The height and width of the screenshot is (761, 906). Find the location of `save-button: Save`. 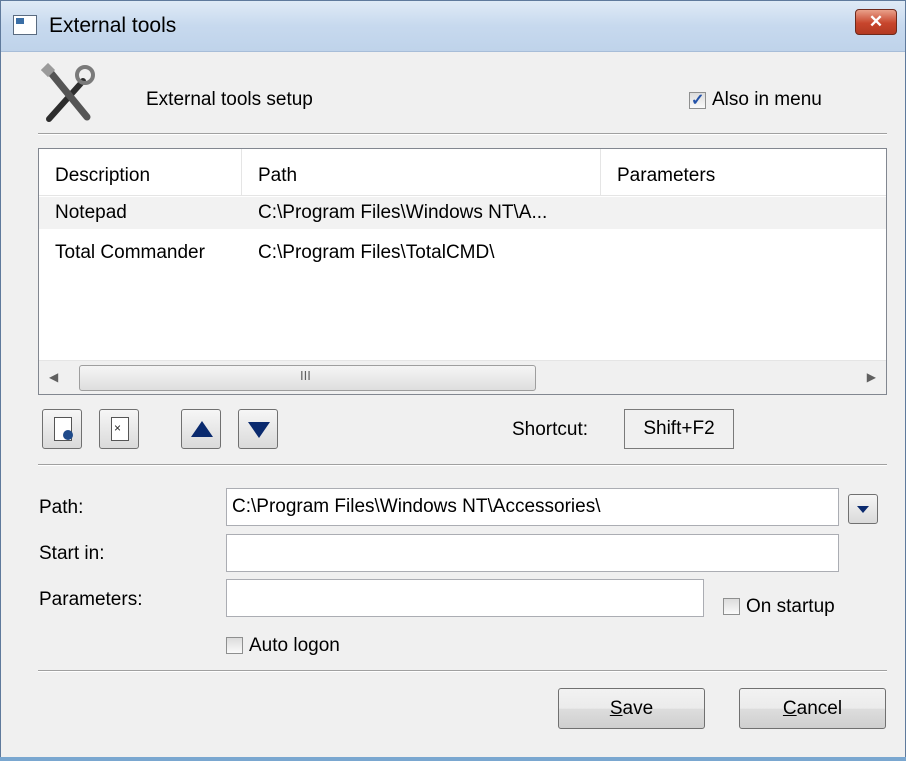

save-button: Save is located at coordinates (631, 708).